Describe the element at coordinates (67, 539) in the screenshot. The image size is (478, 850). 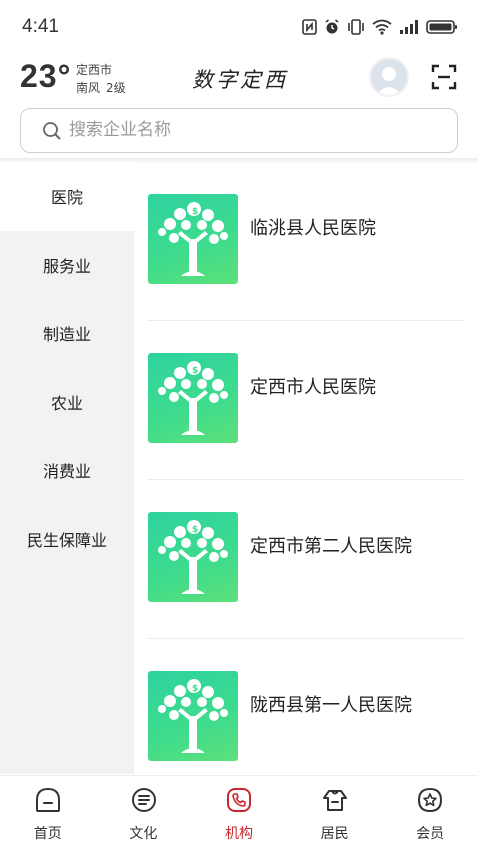
I see `sidebar-item-livelihood: 民生保障业` at that location.